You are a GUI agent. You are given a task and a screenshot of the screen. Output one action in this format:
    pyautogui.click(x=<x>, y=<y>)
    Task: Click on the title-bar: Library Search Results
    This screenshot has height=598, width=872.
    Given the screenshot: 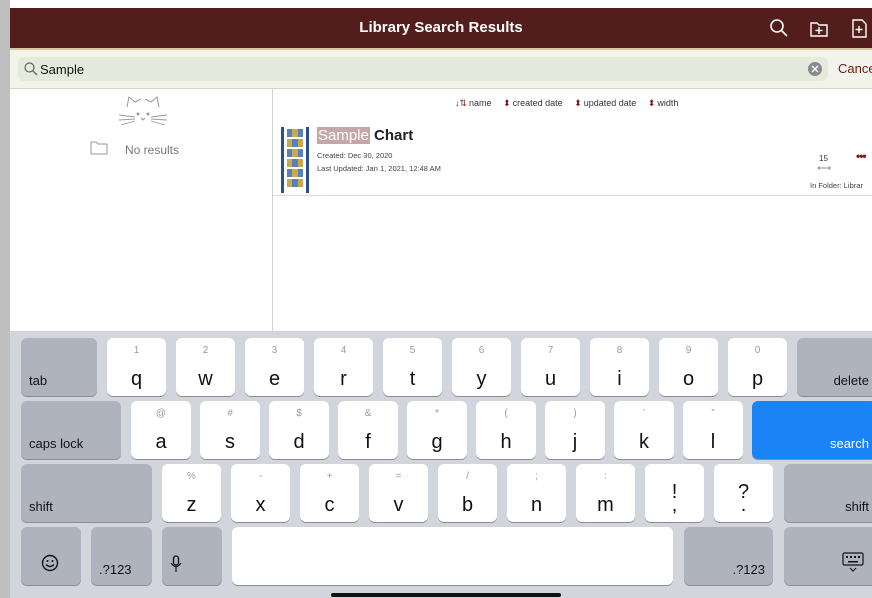 What is the action you would take?
    pyautogui.click(x=441, y=28)
    